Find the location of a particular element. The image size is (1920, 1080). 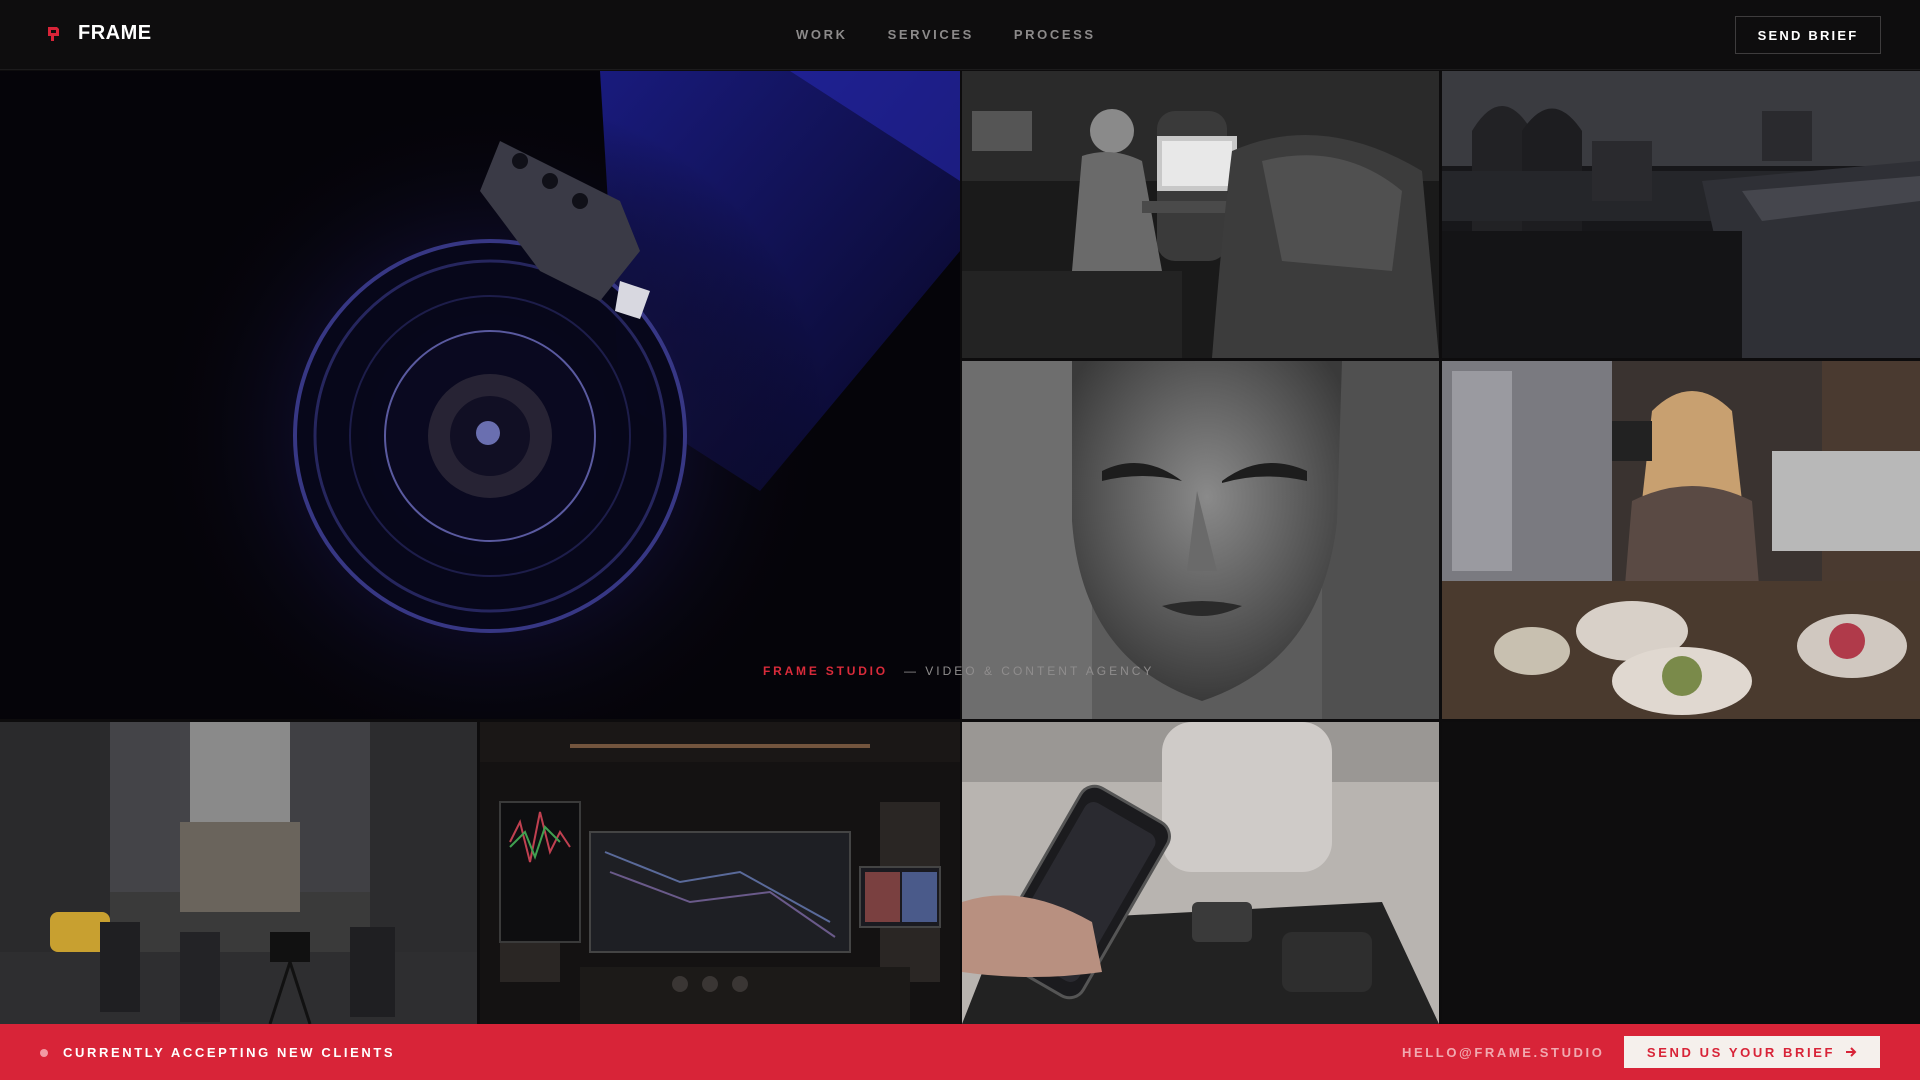

availability-status: CURRENTLY ACCEPTING NEW CLIENTS is located at coordinates (229, 1052).